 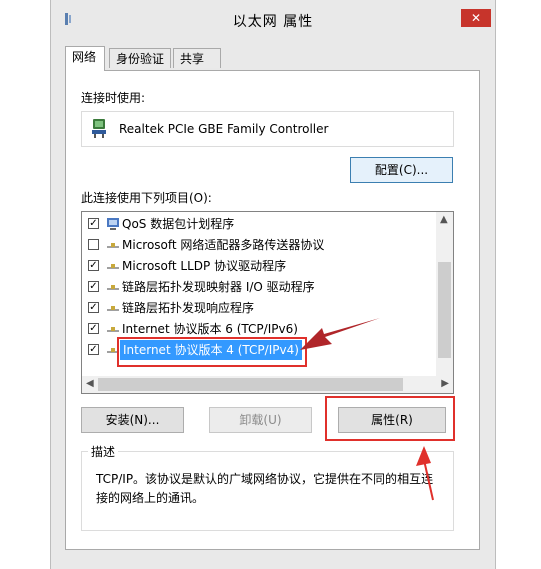 I want to click on item-label: 链路层拓扑发现响应程序, so click(x=188, y=308).